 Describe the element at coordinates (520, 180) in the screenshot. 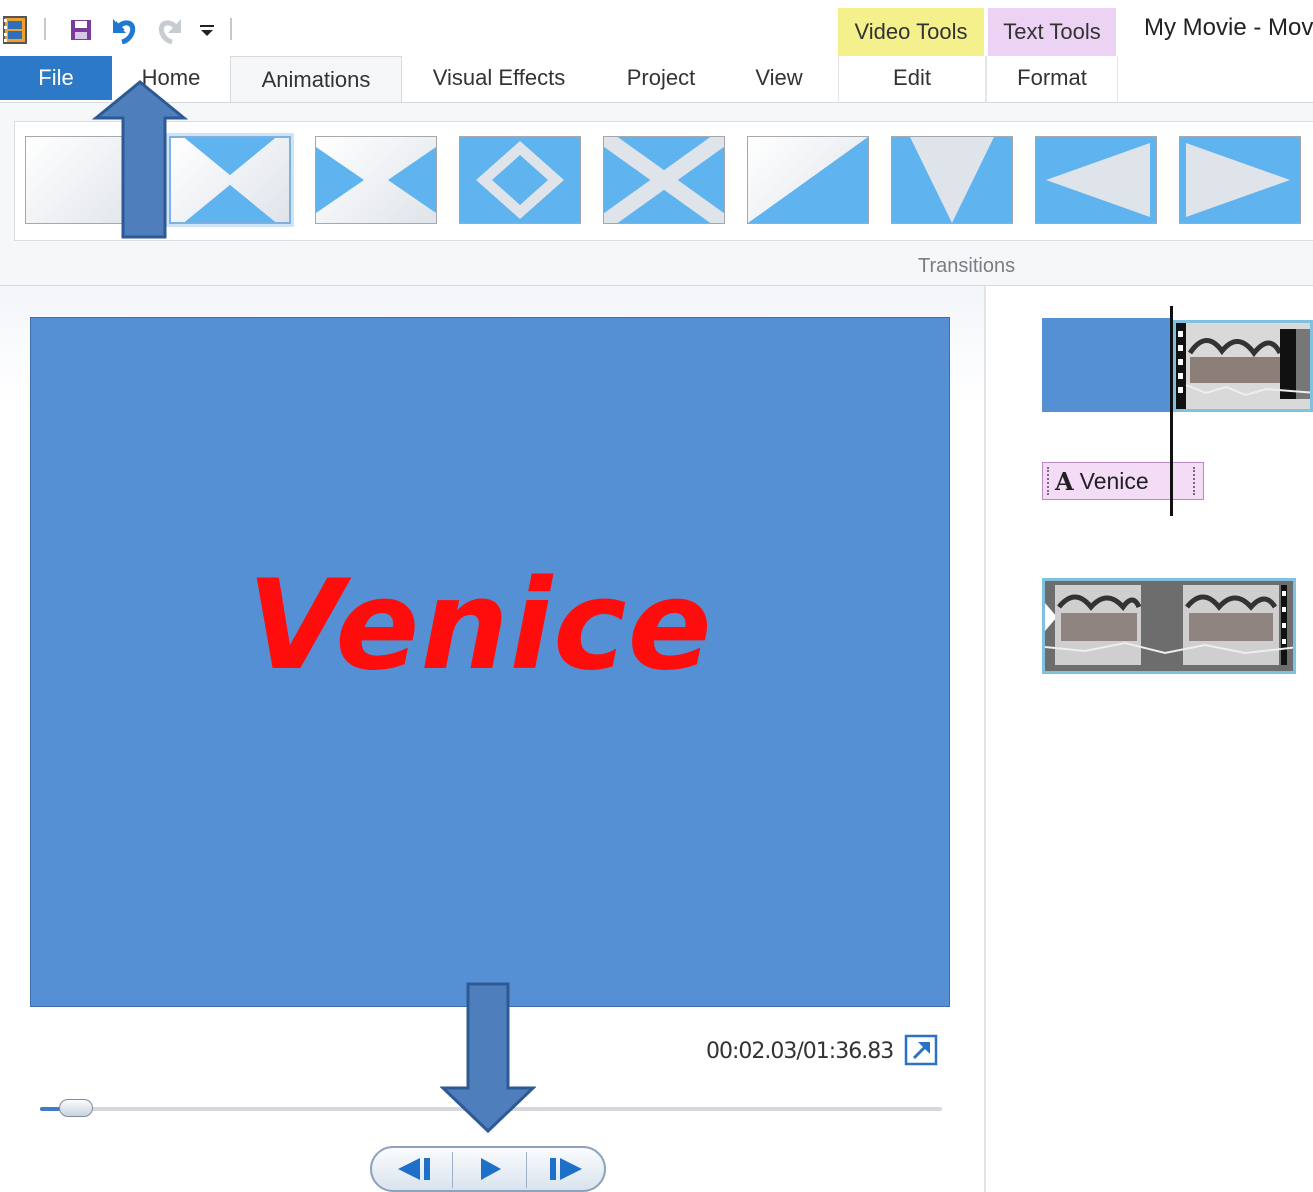

I see `transition-diamond-tile` at that location.